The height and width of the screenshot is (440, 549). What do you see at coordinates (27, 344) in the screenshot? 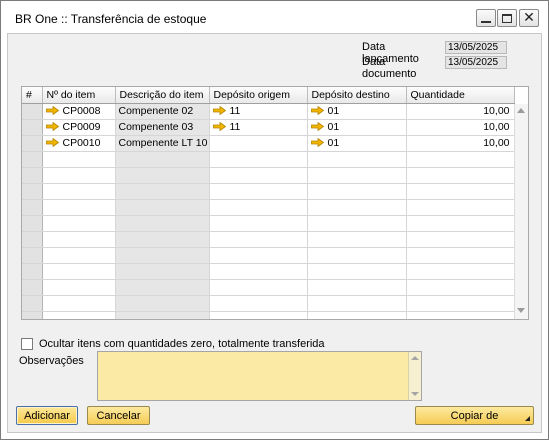
I see `hide-zero-checkbox` at bounding box center [27, 344].